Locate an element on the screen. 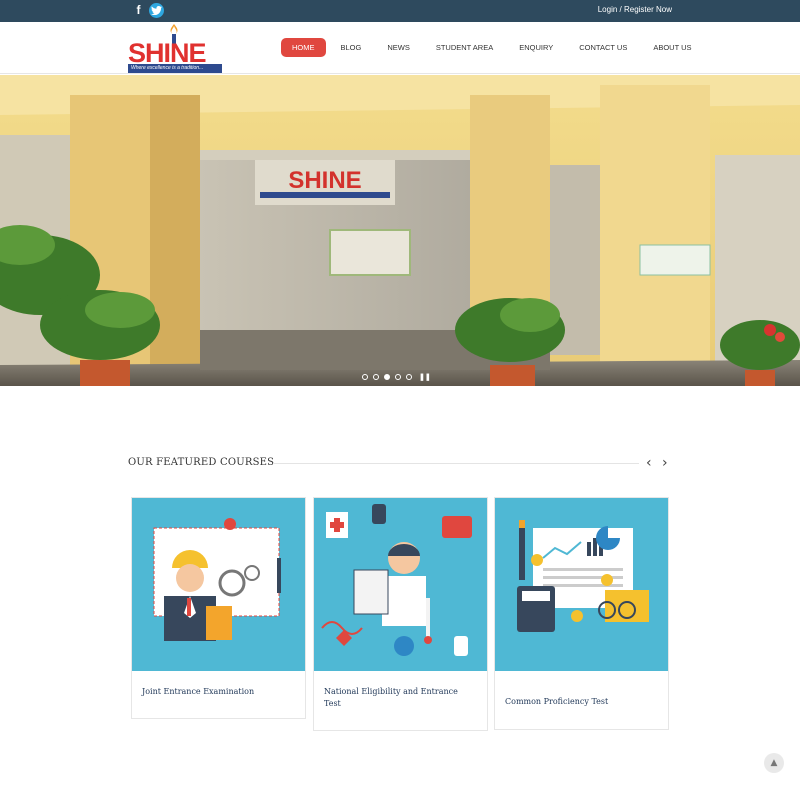 The width and height of the screenshot is (800, 800). prev-arrow-icon: ‹ is located at coordinates (652, 463).